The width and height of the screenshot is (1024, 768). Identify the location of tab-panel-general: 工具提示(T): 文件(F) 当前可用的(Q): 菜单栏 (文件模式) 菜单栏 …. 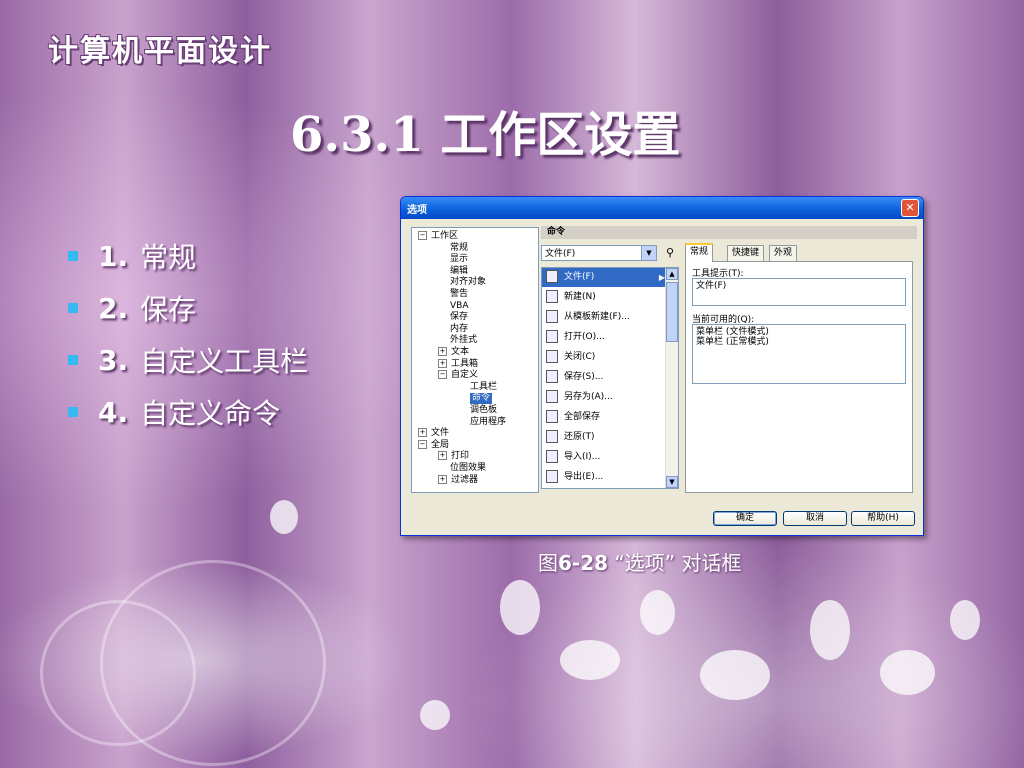
(799, 377).